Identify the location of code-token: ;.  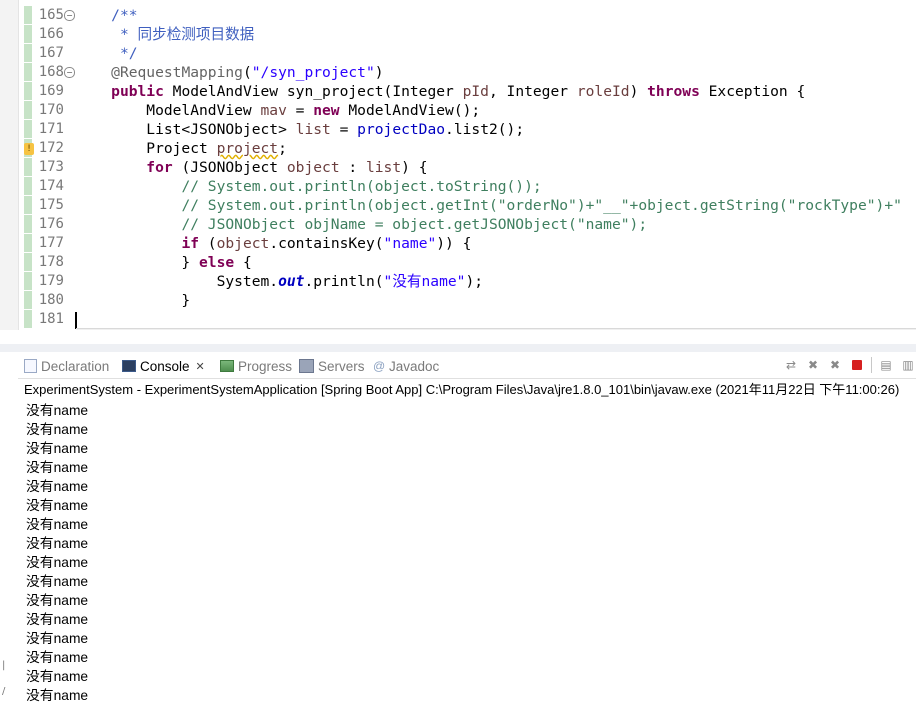
(282, 148).